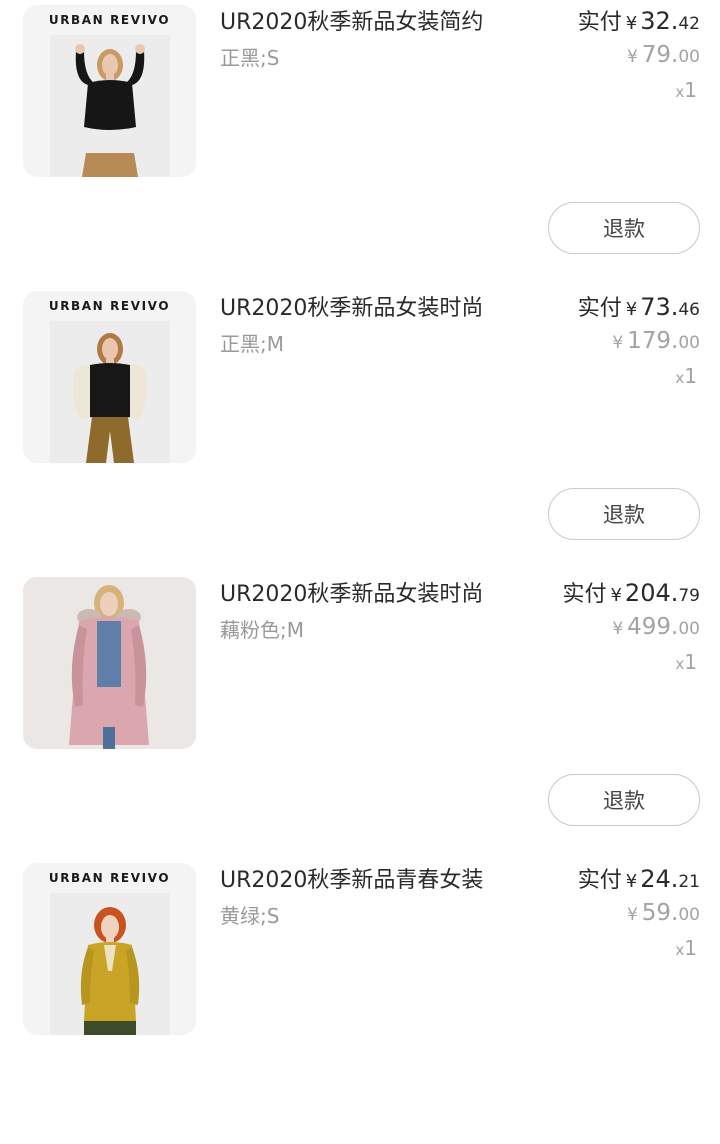 This screenshot has width=720, height=1144. Describe the element at coordinates (639, 878) in the screenshot. I see `paid-price: 实付 ¥24.21` at that location.